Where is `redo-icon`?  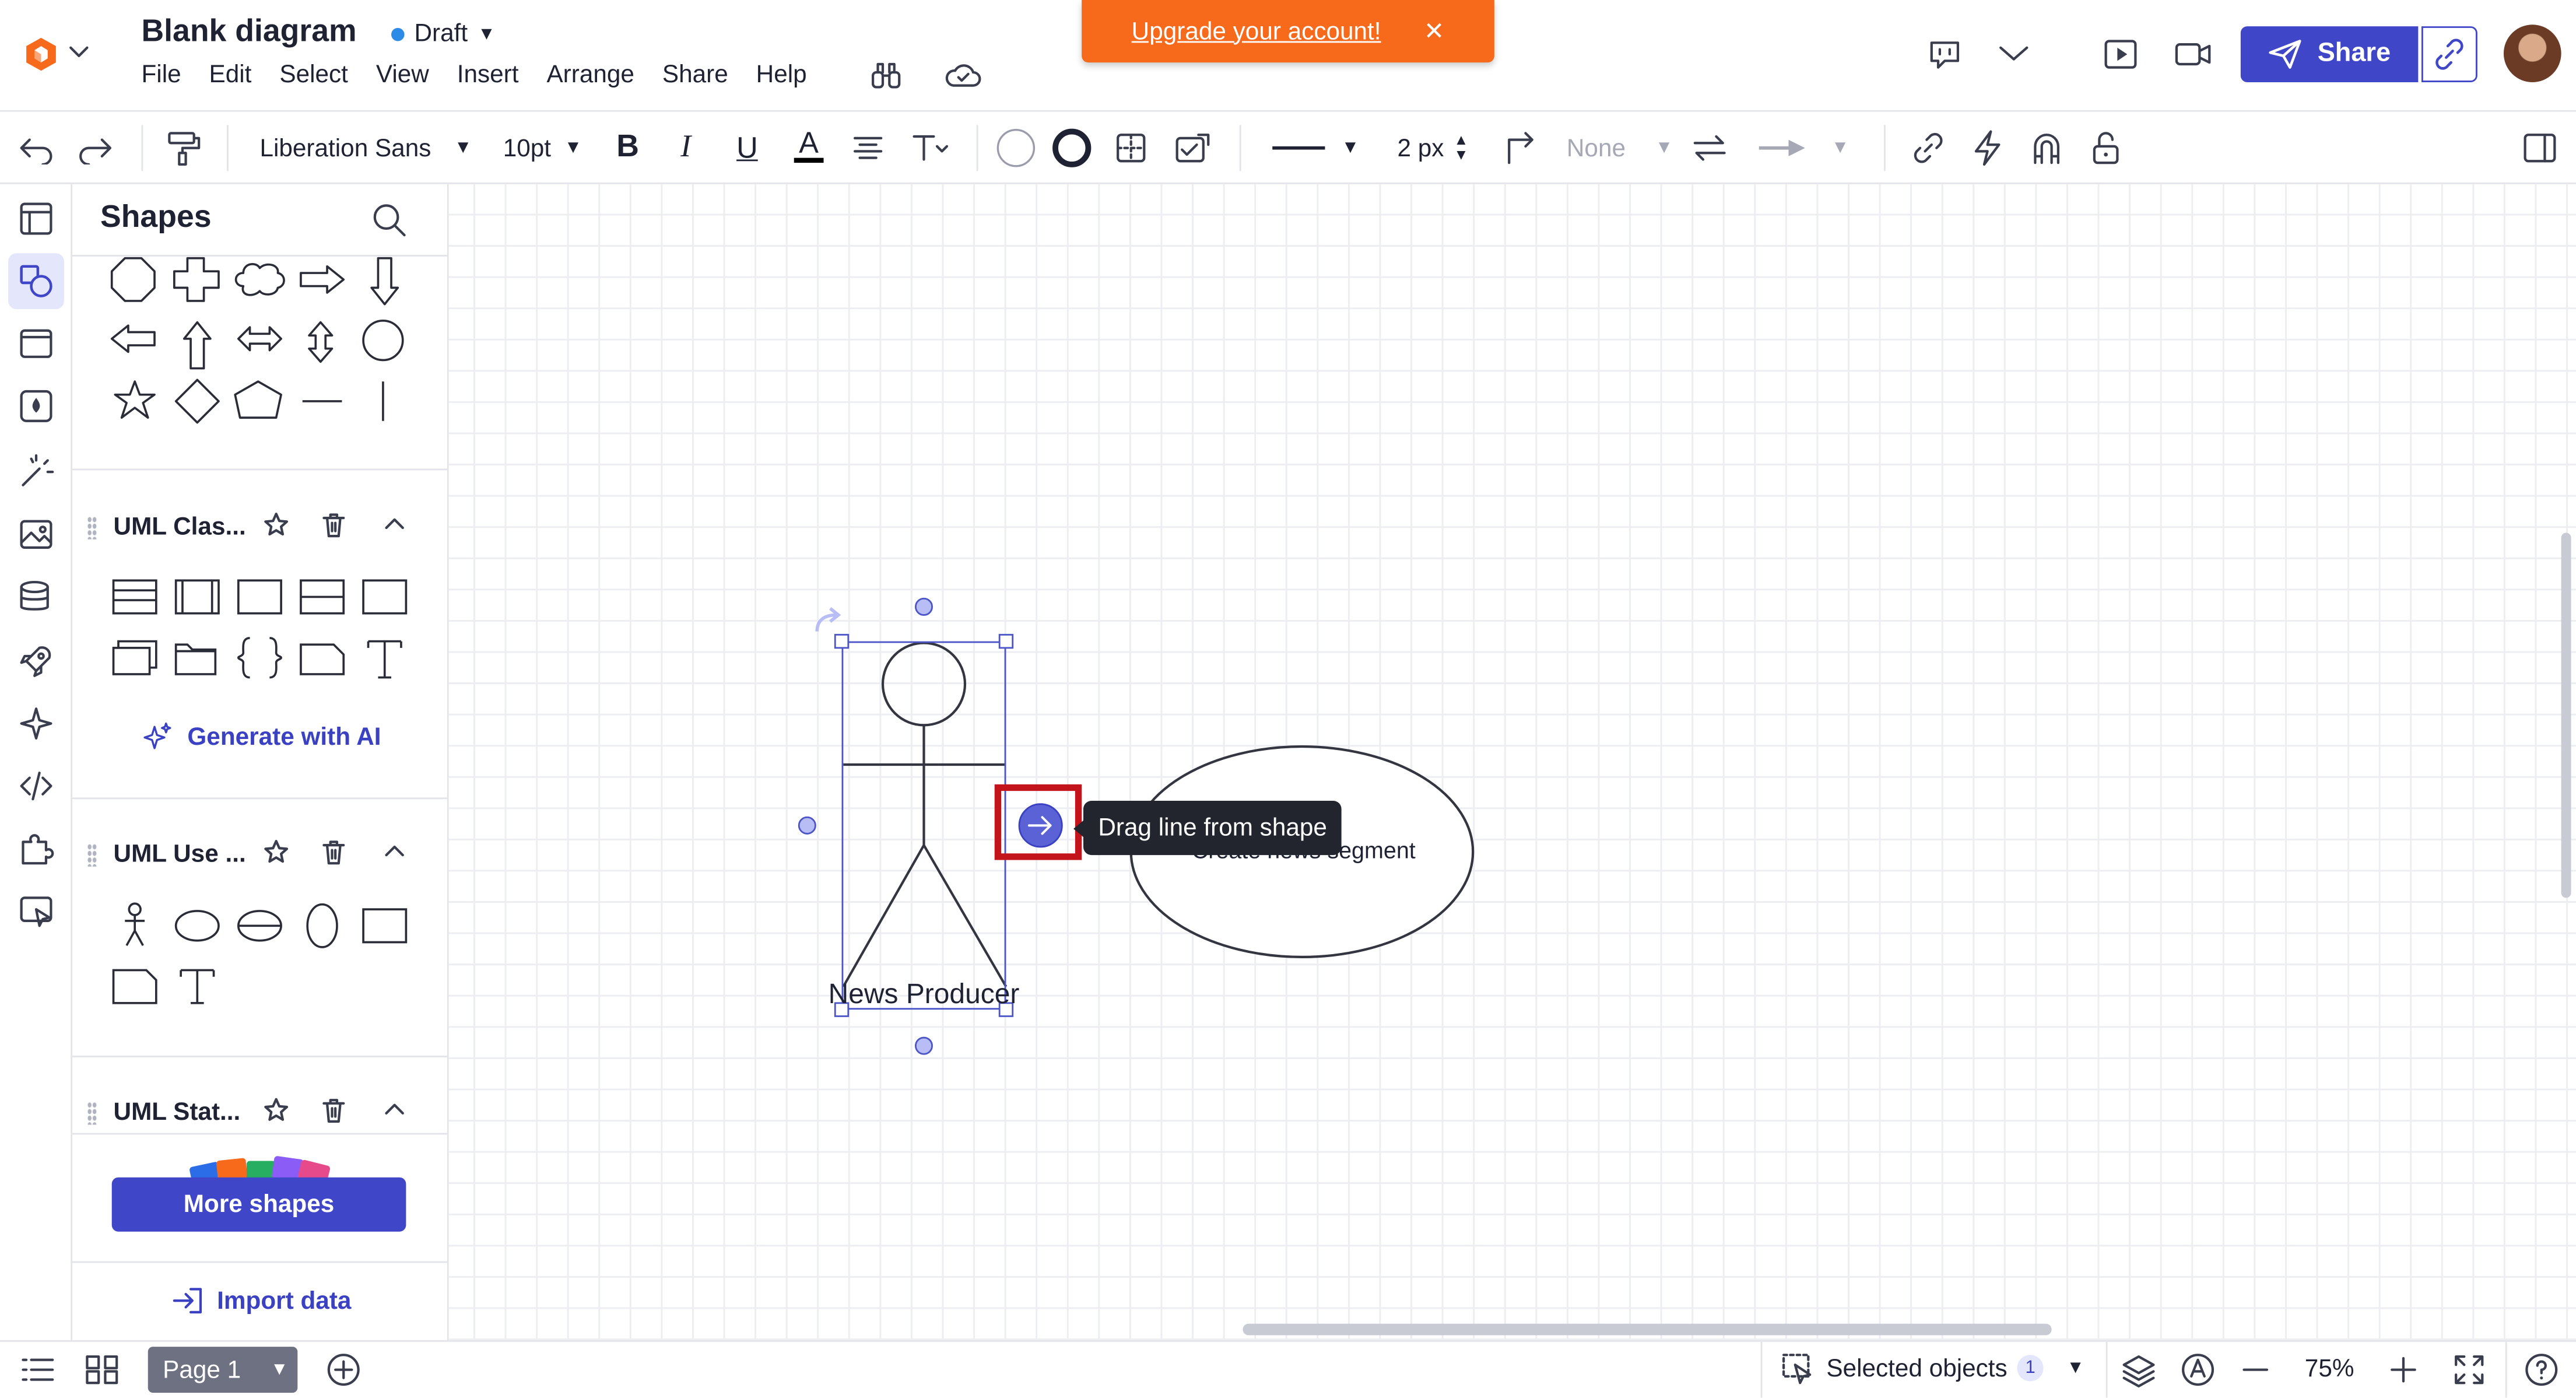
redo-icon is located at coordinates (95, 148).